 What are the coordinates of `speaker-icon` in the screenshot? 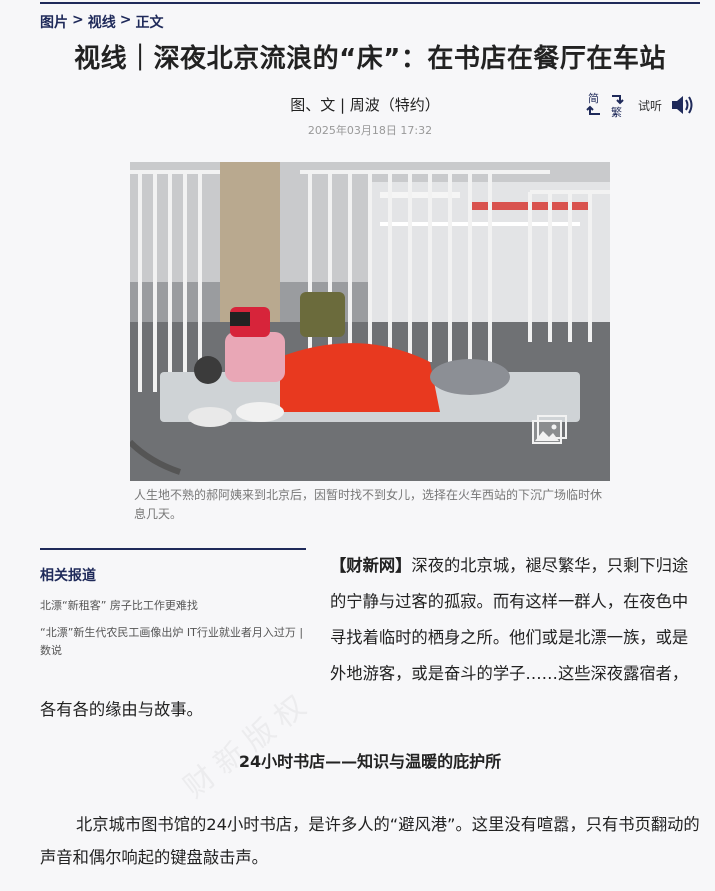 It's located at (682, 105).